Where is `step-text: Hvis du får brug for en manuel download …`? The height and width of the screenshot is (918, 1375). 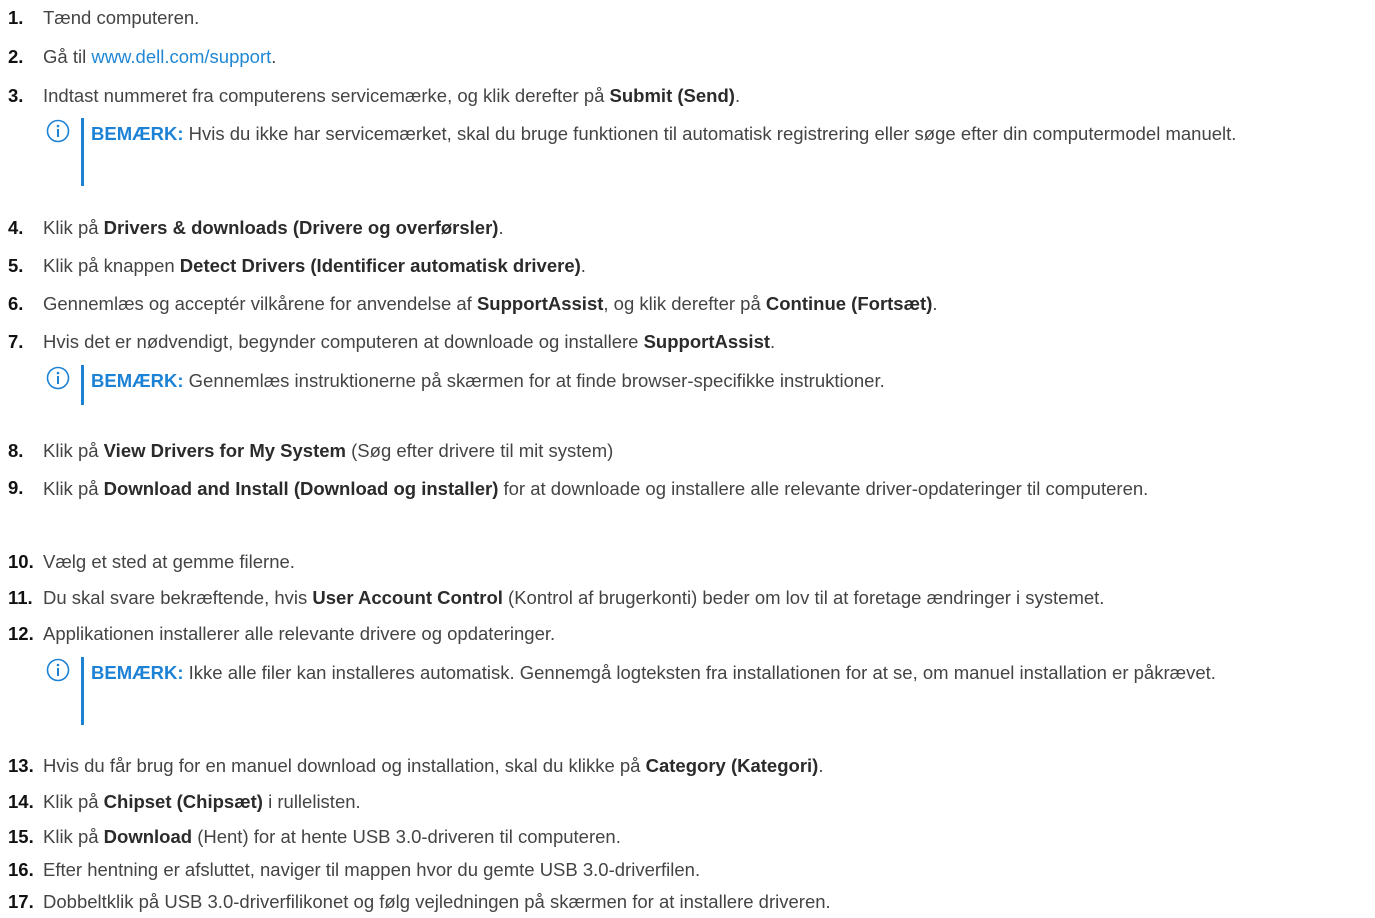
step-text: Hvis du får brug for en manuel download … is located at coordinates (433, 765).